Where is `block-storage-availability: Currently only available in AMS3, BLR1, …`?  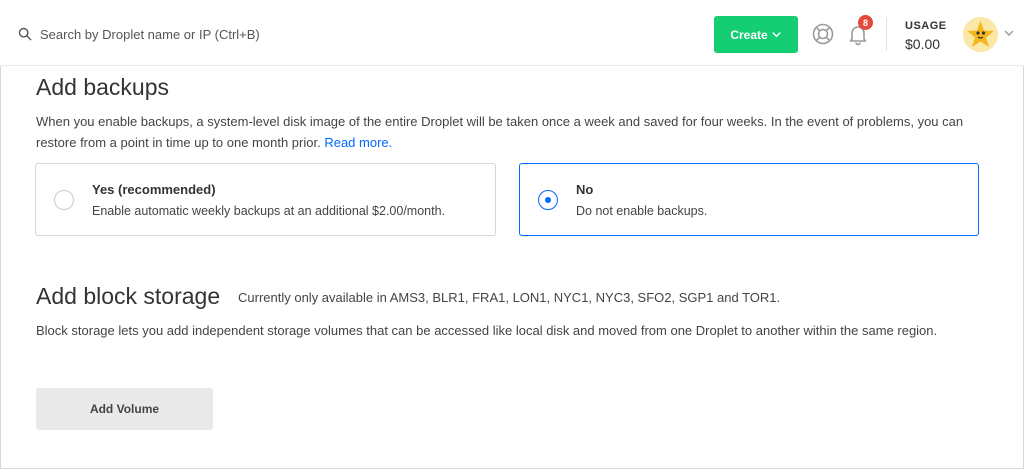
block-storage-availability: Currently only available in AMS3, BLR1, … is located at coordinates (509, 297).